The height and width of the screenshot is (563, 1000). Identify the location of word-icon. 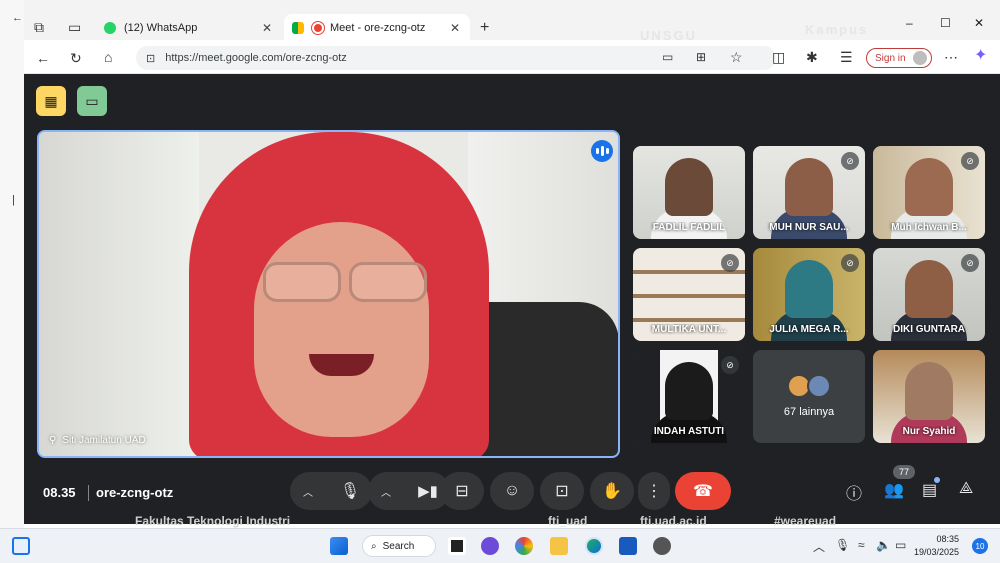
(628, 546).